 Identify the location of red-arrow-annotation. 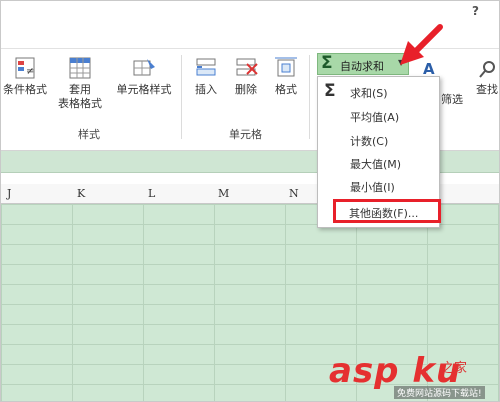
(421, 44).